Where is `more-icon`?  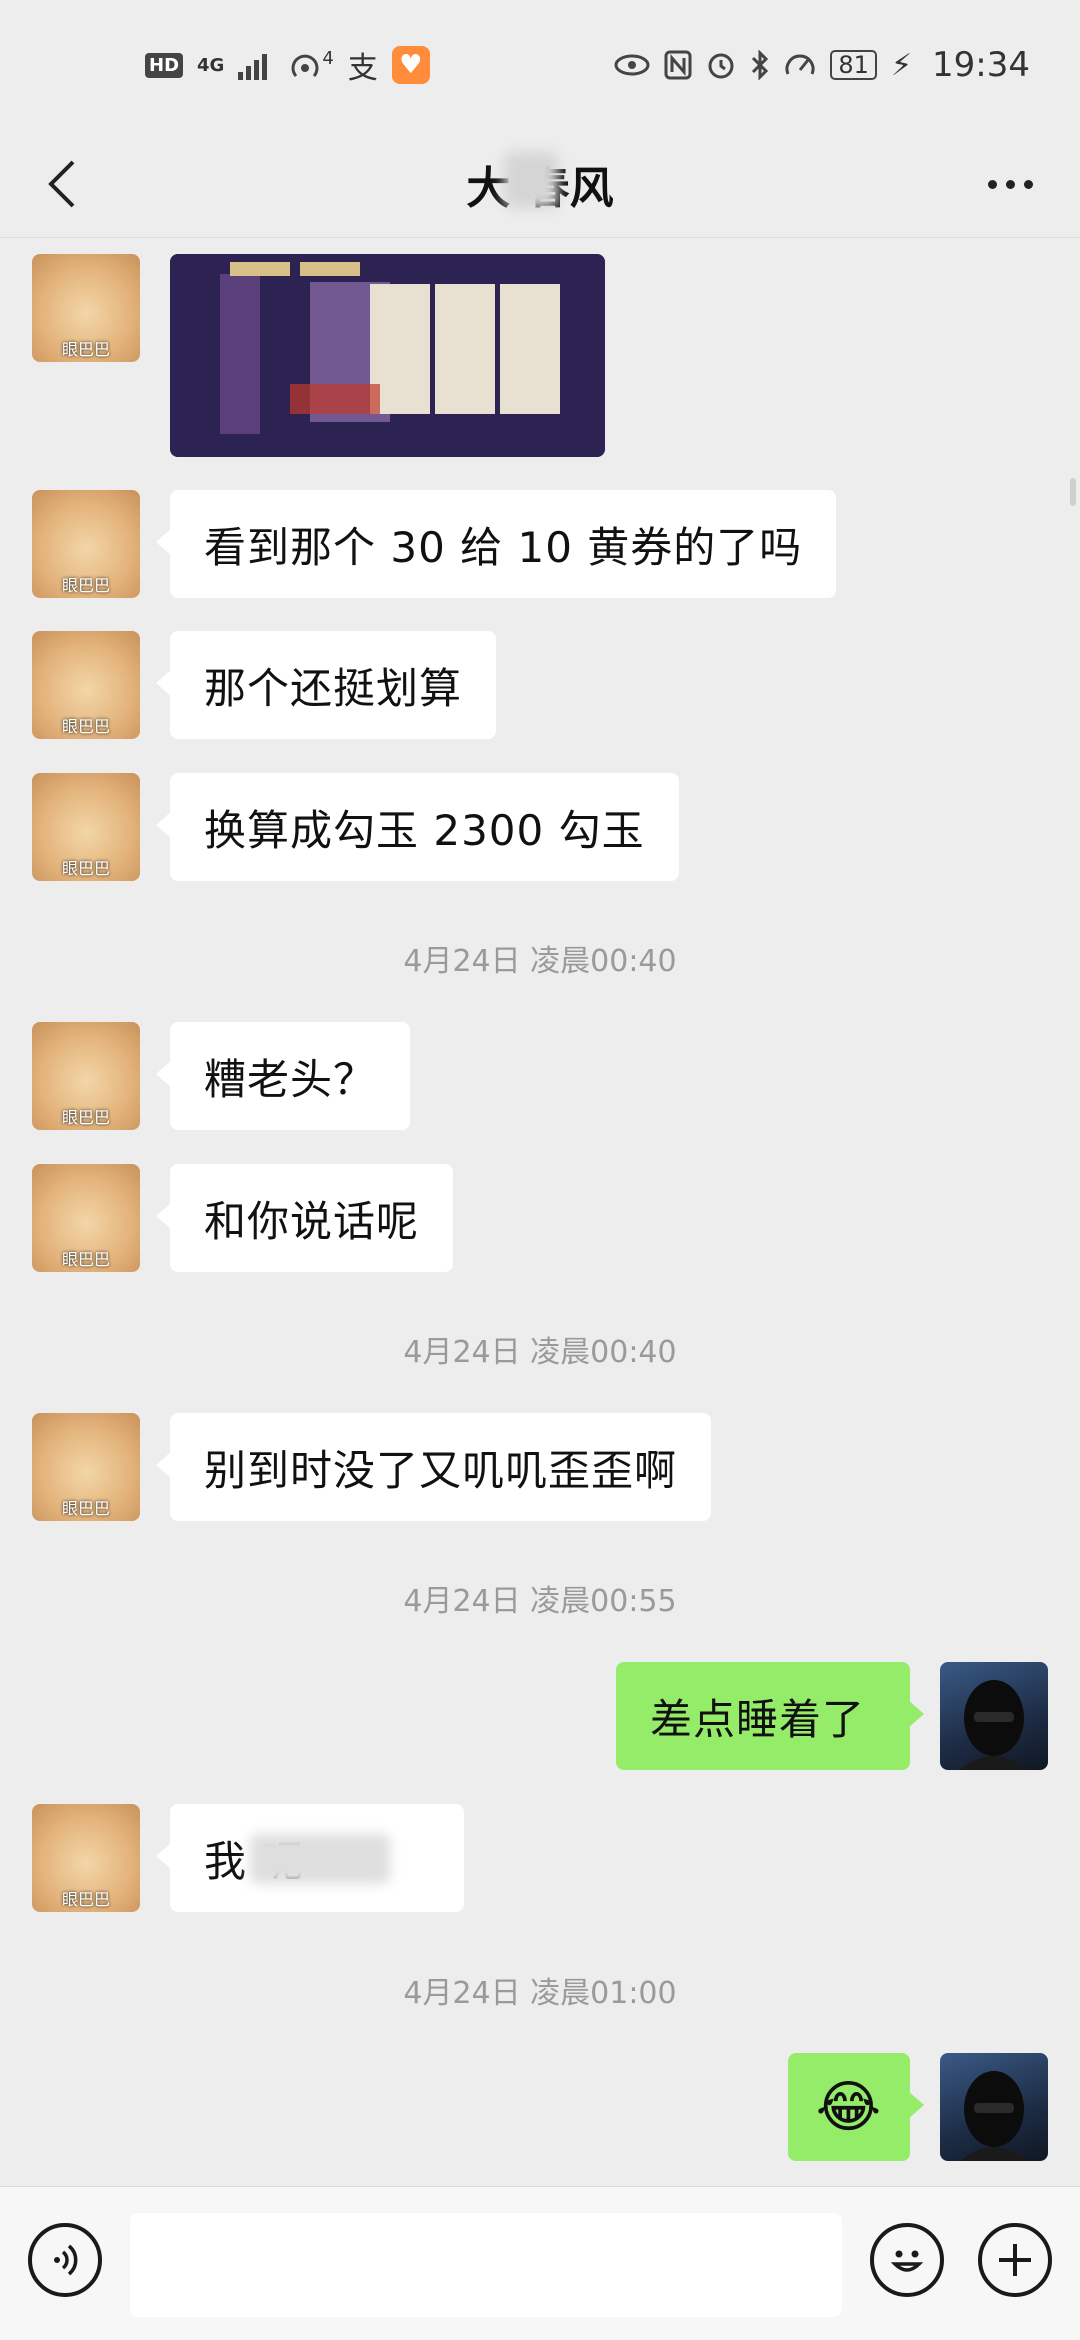 more-icon is located at coordinates (992, 184).